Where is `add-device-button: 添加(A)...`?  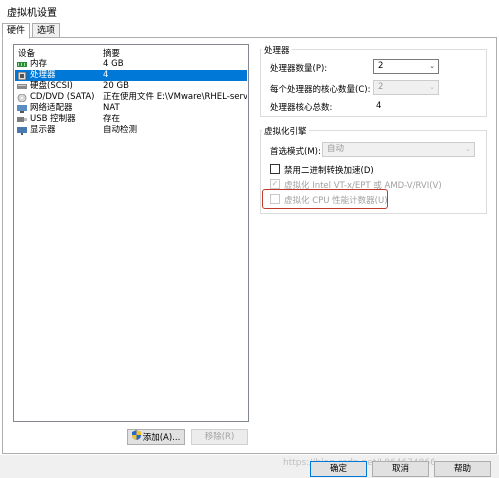
add-device-button: 添加(A)... is located at coordinates (156, 437).